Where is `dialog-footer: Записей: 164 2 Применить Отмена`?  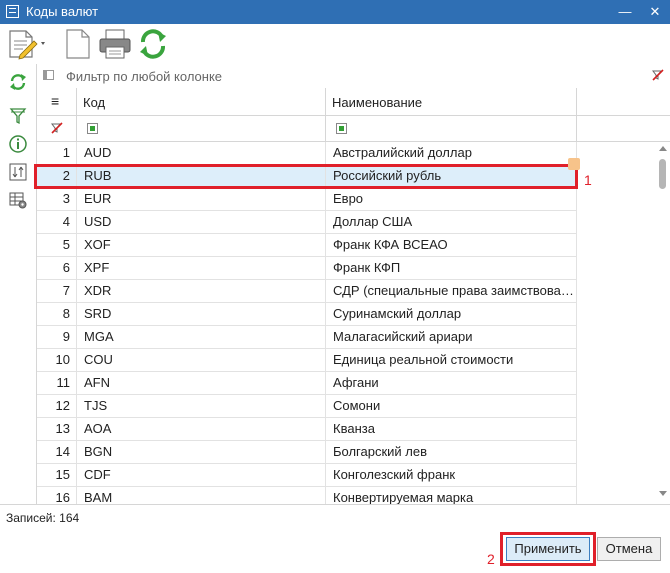 dialog-footer: Записей: 164 2 Применить Отмена is located at coordinates (335, 538).